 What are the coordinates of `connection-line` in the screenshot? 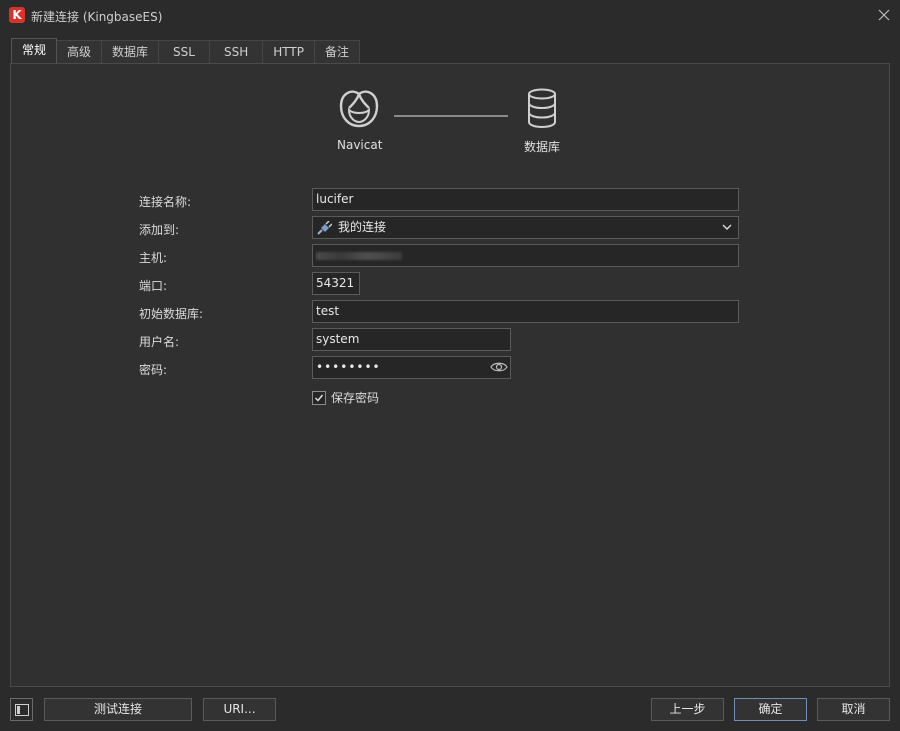 It's located at (451, 116).